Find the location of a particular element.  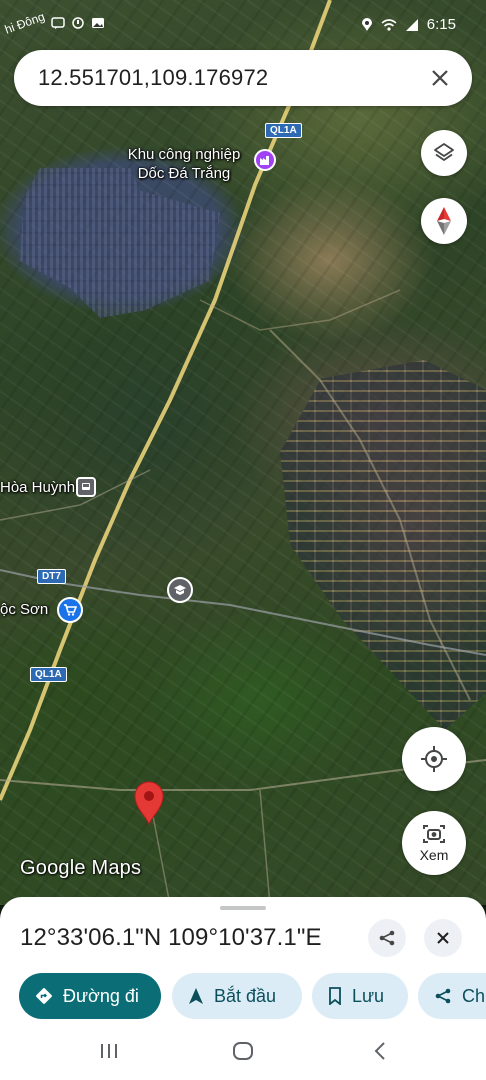

status-left: hi Đông is located at coordinates (54, 23).